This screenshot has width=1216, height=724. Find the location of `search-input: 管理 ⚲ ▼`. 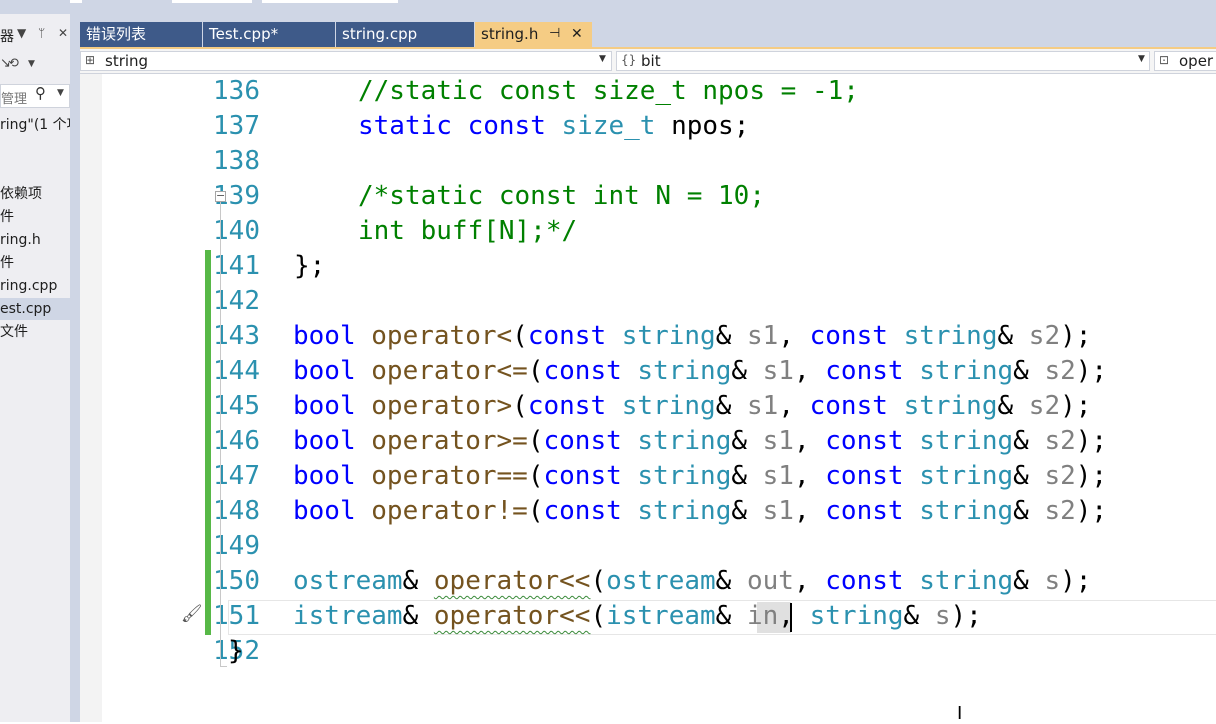

search-input: 管理 ⚲ ▼ is located at coordinates (35, 96).